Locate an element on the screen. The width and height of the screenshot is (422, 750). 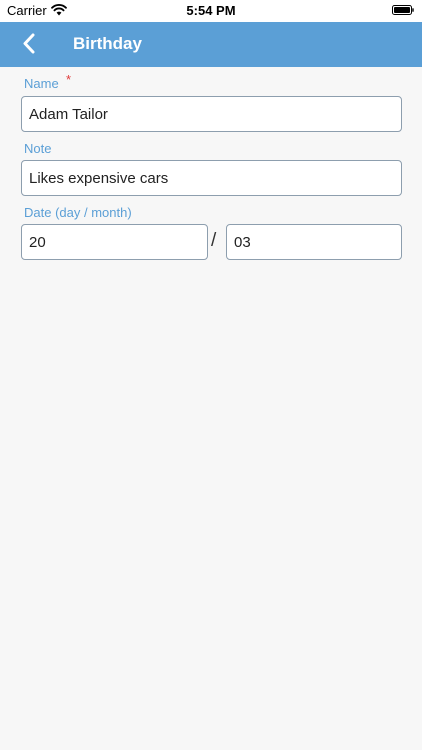
status-time: 5:54 PM is located at coordinates (211, 10).